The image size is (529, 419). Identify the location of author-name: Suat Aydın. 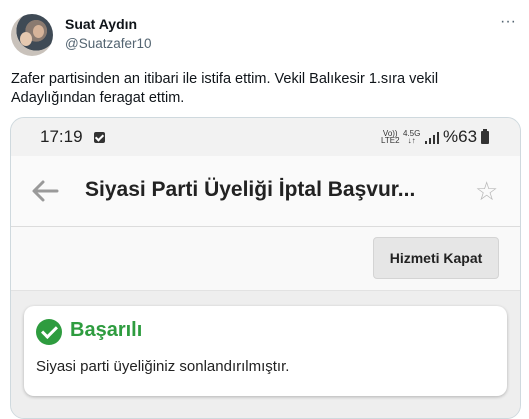
(101, 24).